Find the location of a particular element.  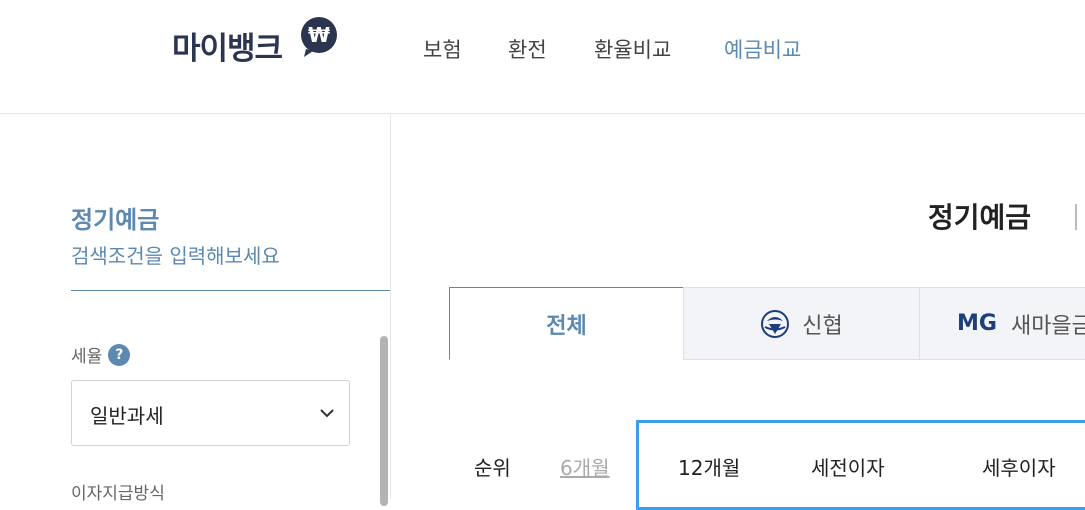

post-tax-interest-header: 세후이자 is located at coordinates (1019, 468).